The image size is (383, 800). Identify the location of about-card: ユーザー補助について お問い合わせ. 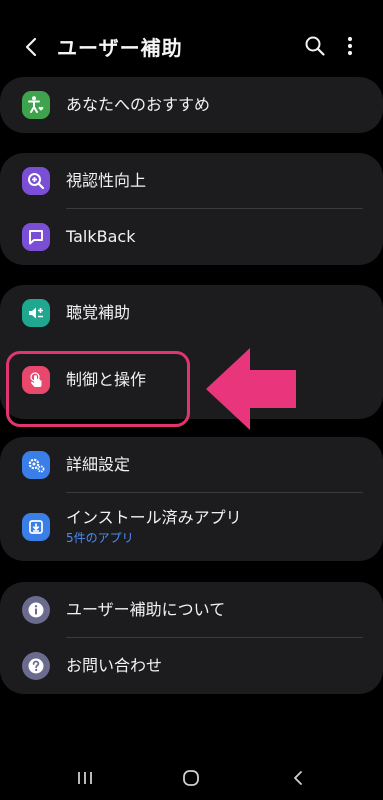
(191, 638).